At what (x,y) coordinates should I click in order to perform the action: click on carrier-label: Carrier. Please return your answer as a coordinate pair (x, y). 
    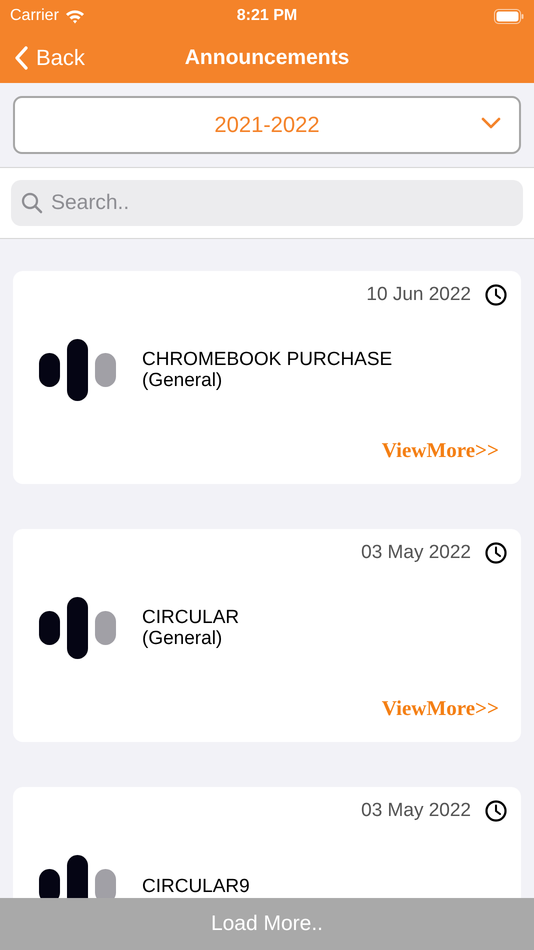
    Looking at the image, I should click on (34, 16).